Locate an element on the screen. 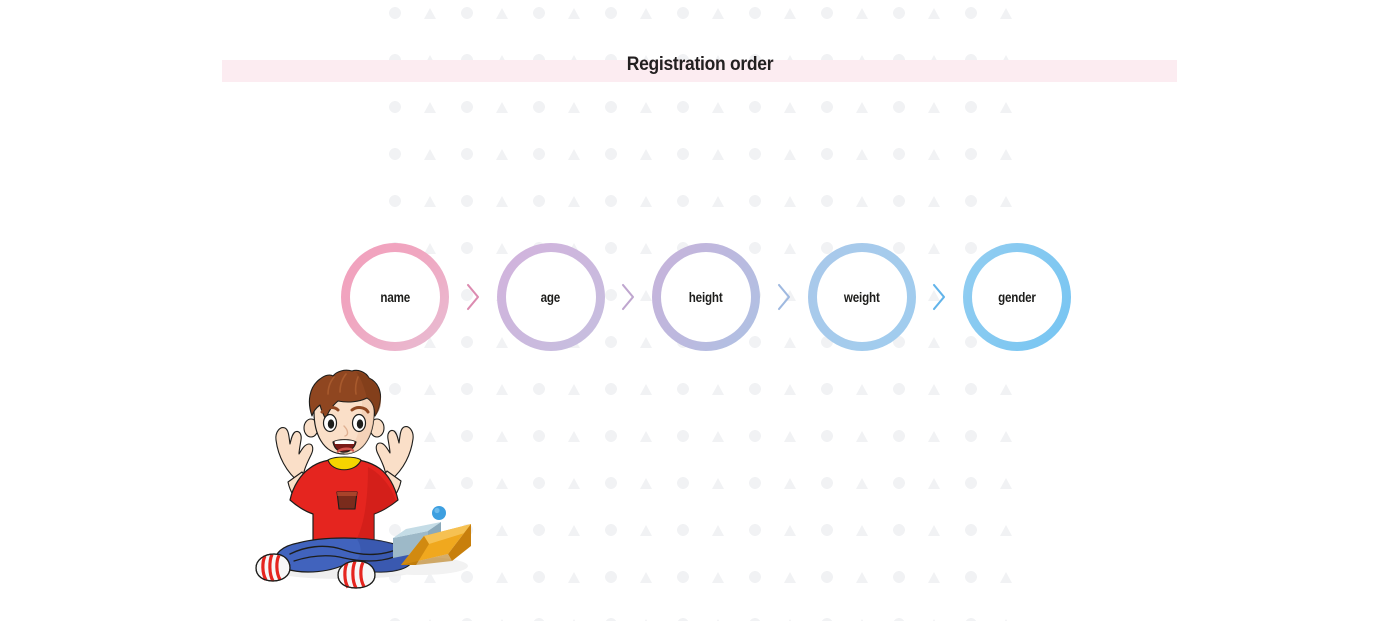 The image size is (1400, 621). step-label: height is located at coordinates (706, 297).